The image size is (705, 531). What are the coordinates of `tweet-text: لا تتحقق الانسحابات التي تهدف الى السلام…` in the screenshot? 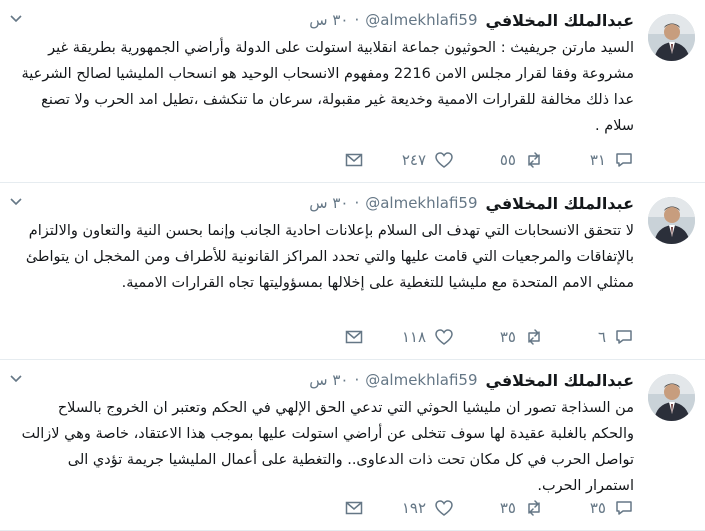 It's located at (329, 257).